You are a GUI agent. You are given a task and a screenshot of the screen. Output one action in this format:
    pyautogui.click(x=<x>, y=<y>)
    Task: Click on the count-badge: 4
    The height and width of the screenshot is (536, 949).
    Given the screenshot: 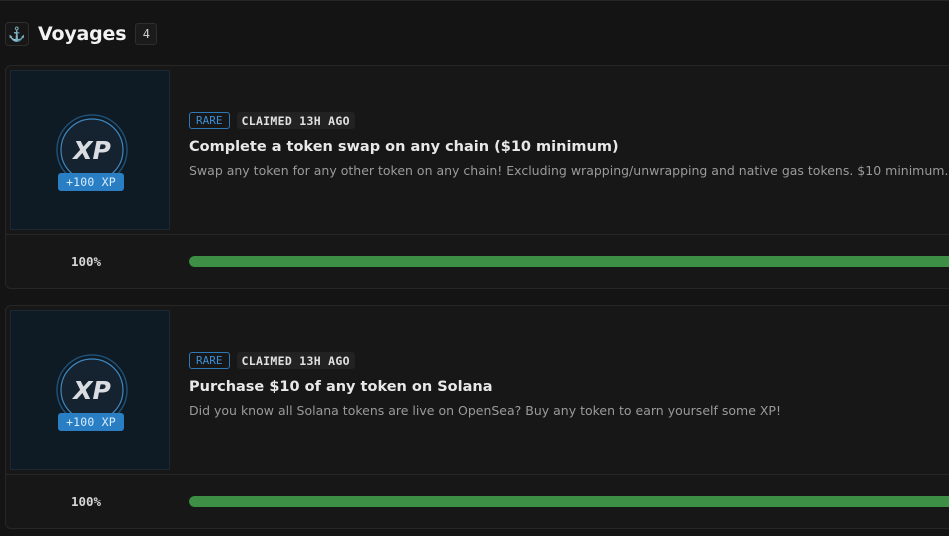 What is the action you would take?
    pyautogui.click(x=146, y=34)
    